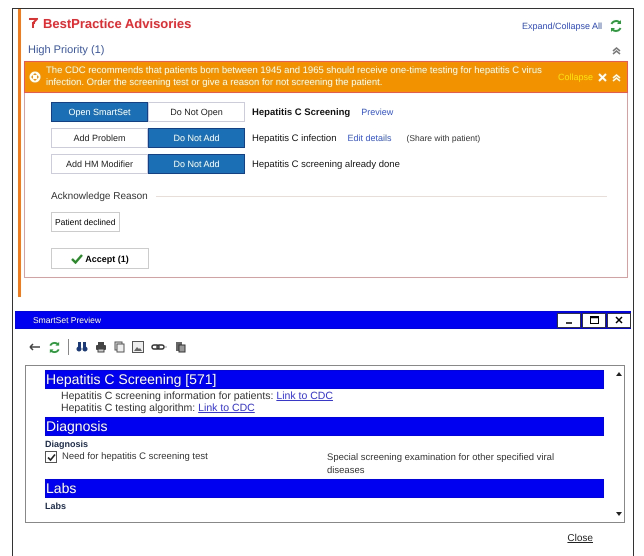 The width and height of the screenshot is (644, 556). Describe the element at coordinates (101, 347) in the screenshot. I see `printer-icon` at that location.